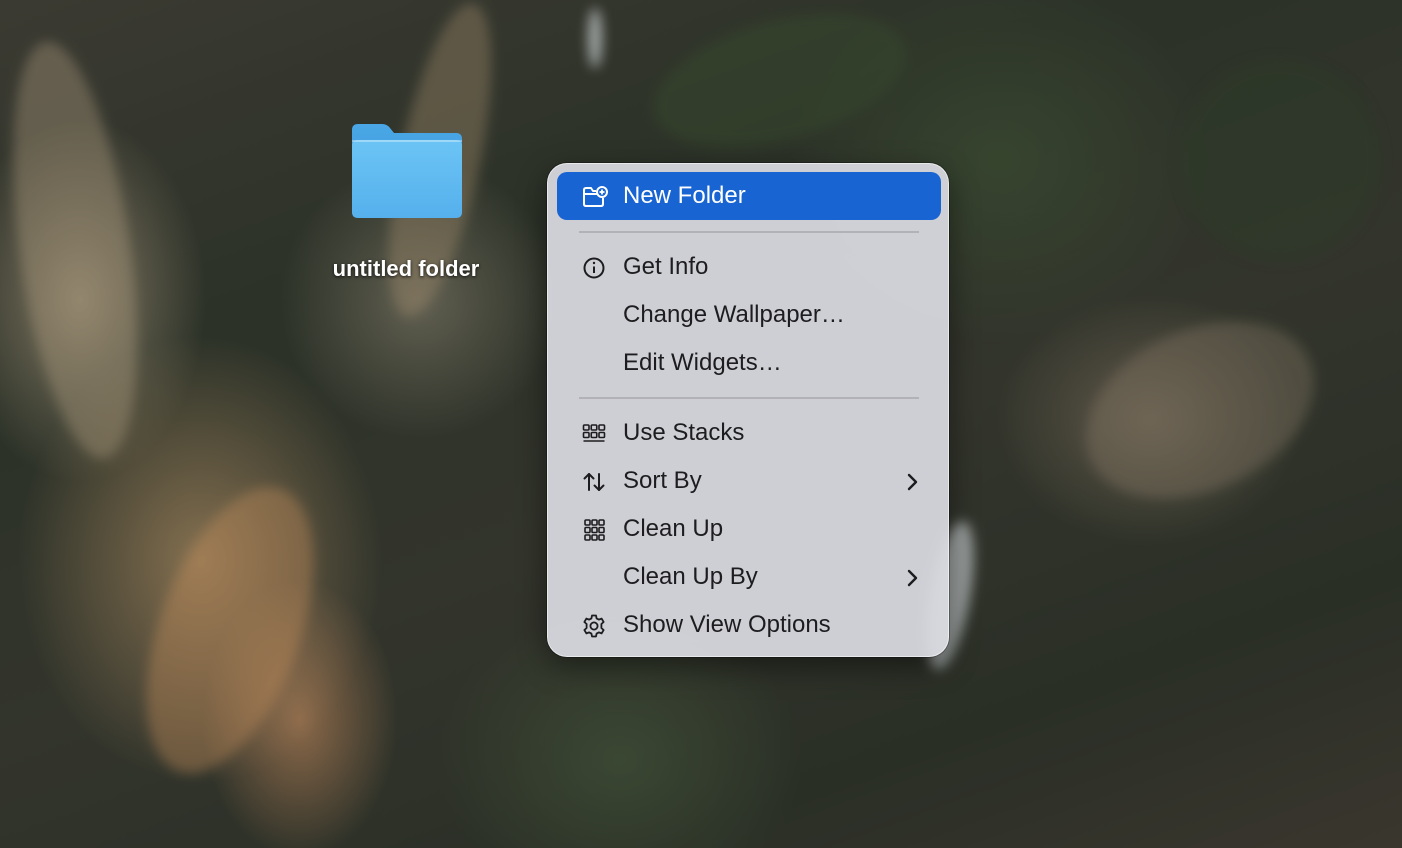 The image size is (1402, 848). What do you see at coordinates (684, 195) in the screenshot?
I see `menu-item-label: New Folder` at bounding box center [684, 195].